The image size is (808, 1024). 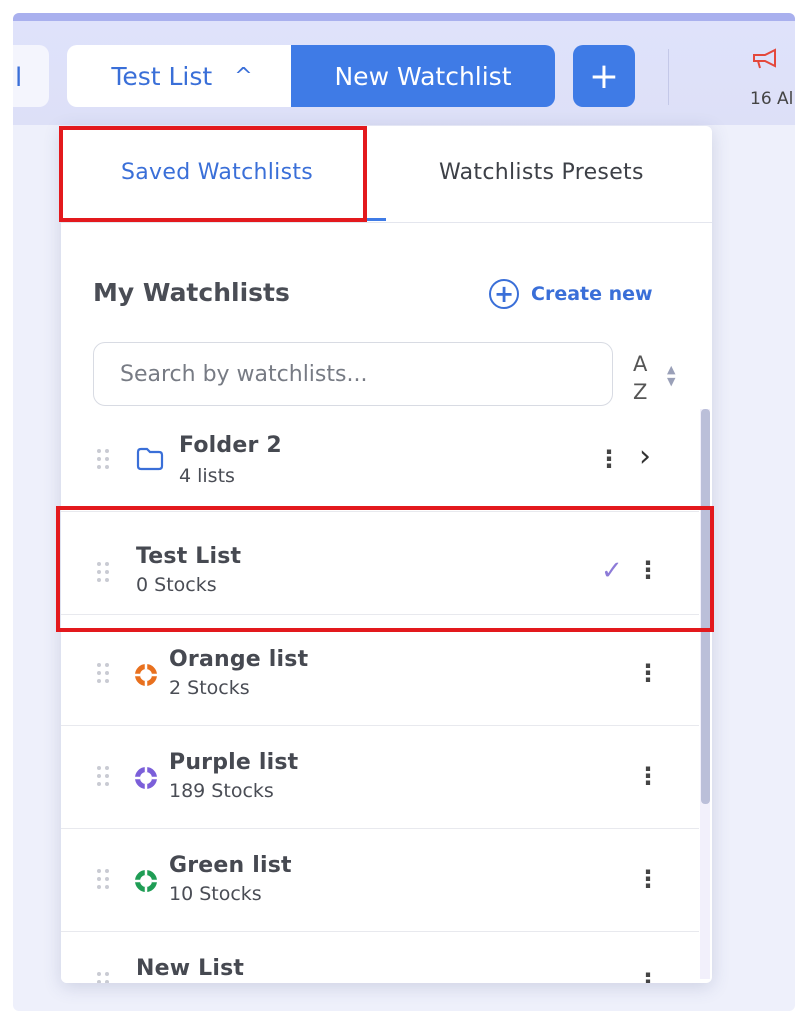 I want to click on list-row: Purple list 189 Stocks ⋮, so click(x=380, y=777).